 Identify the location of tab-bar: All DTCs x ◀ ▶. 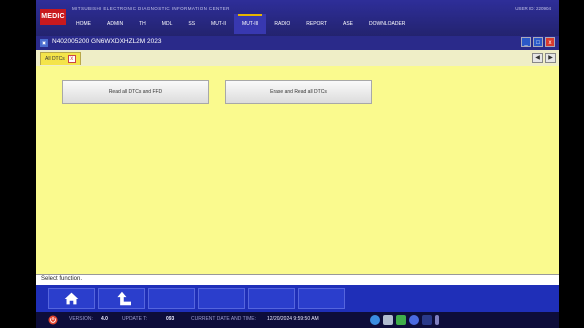
(297, 58).